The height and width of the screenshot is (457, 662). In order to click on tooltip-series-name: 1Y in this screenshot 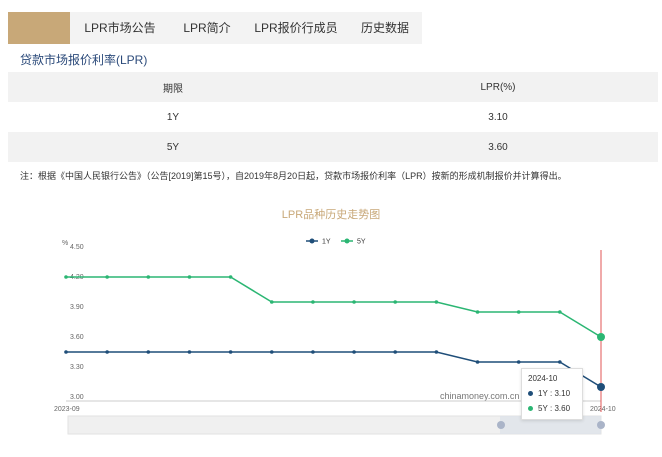, I will do `click(543, 393)`.